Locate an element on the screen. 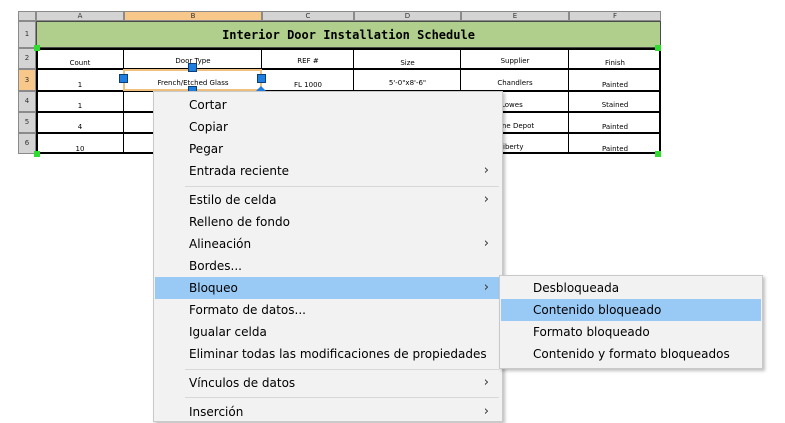 This screenshot has height=423, width=785. column-header-d: D is located at coordinates (407, 16).